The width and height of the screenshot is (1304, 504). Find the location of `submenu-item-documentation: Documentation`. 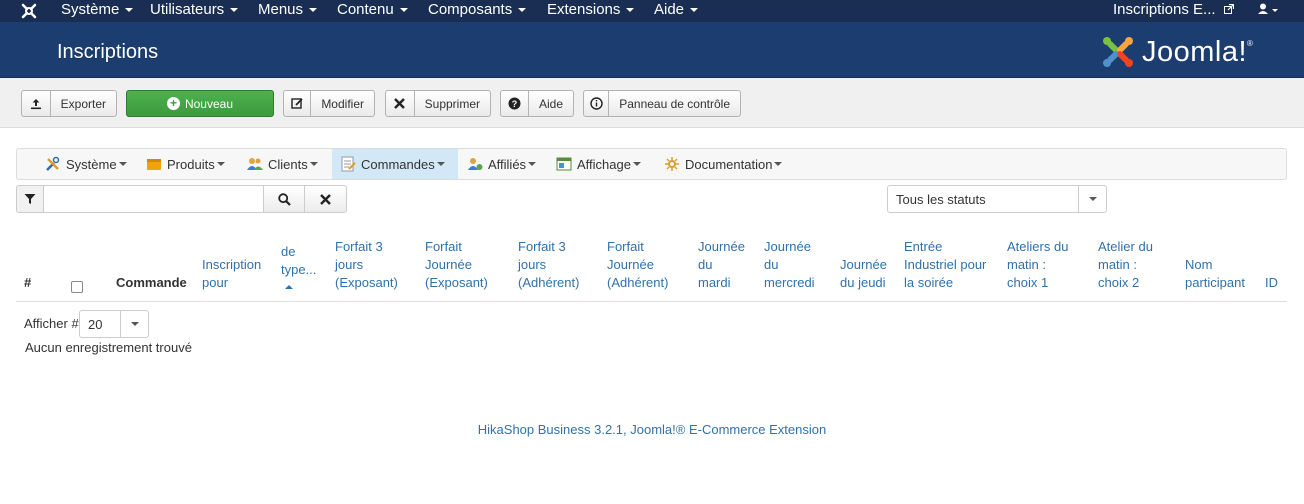

submenu-item-documentation: Documentation is located at coordinates (723, 164).